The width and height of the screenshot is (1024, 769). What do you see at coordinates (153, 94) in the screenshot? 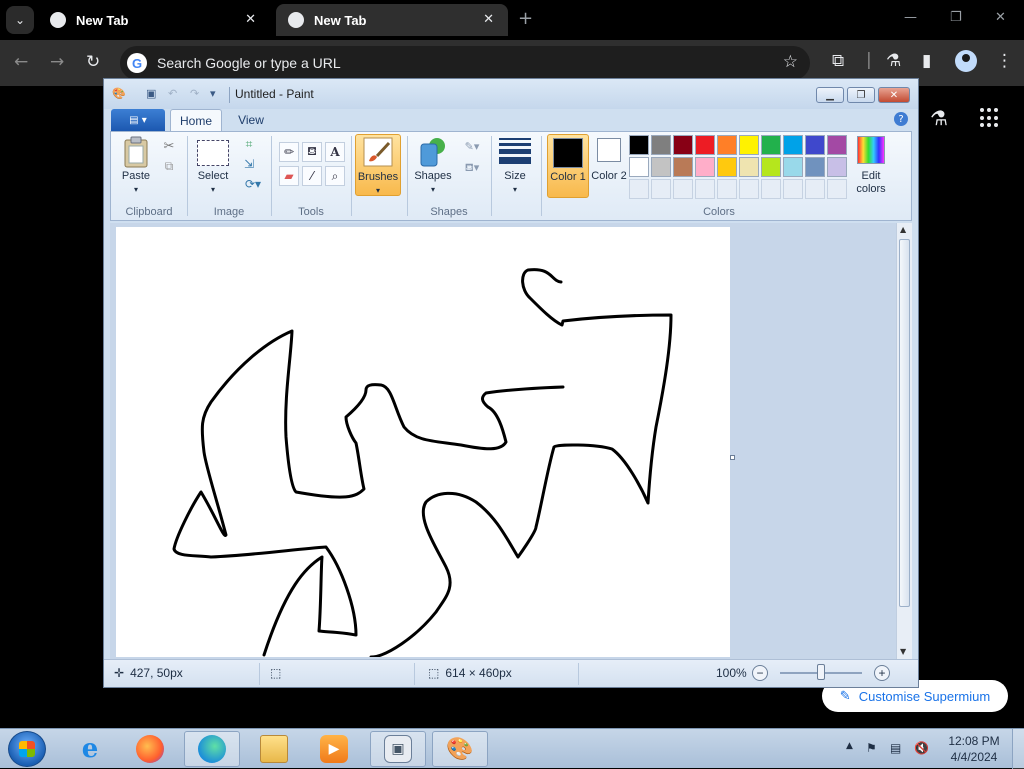
I see `save-icon: ▣` at bounding box center [153, 94].